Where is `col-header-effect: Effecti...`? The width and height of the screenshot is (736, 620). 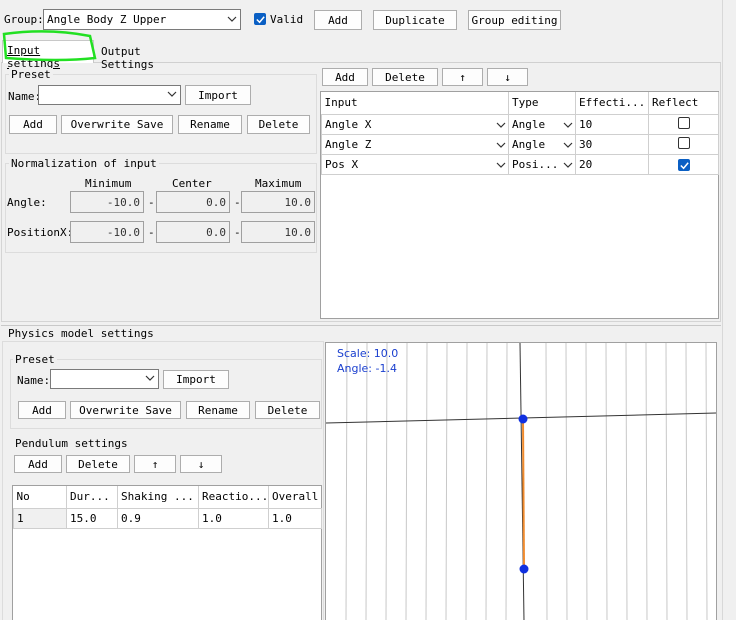
col-header-effect: Effecti... is located at coordinates (612, 103).